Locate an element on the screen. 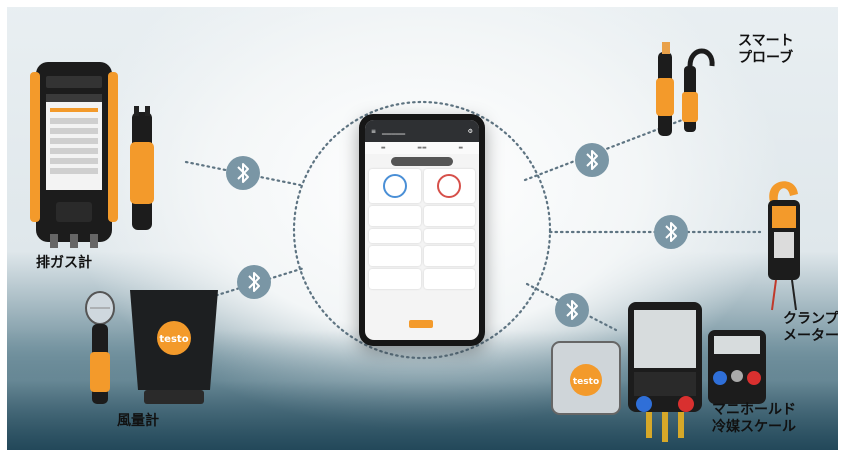 This screenshot has width=845, height=457. app-pill is located at coordinates (422, 161).